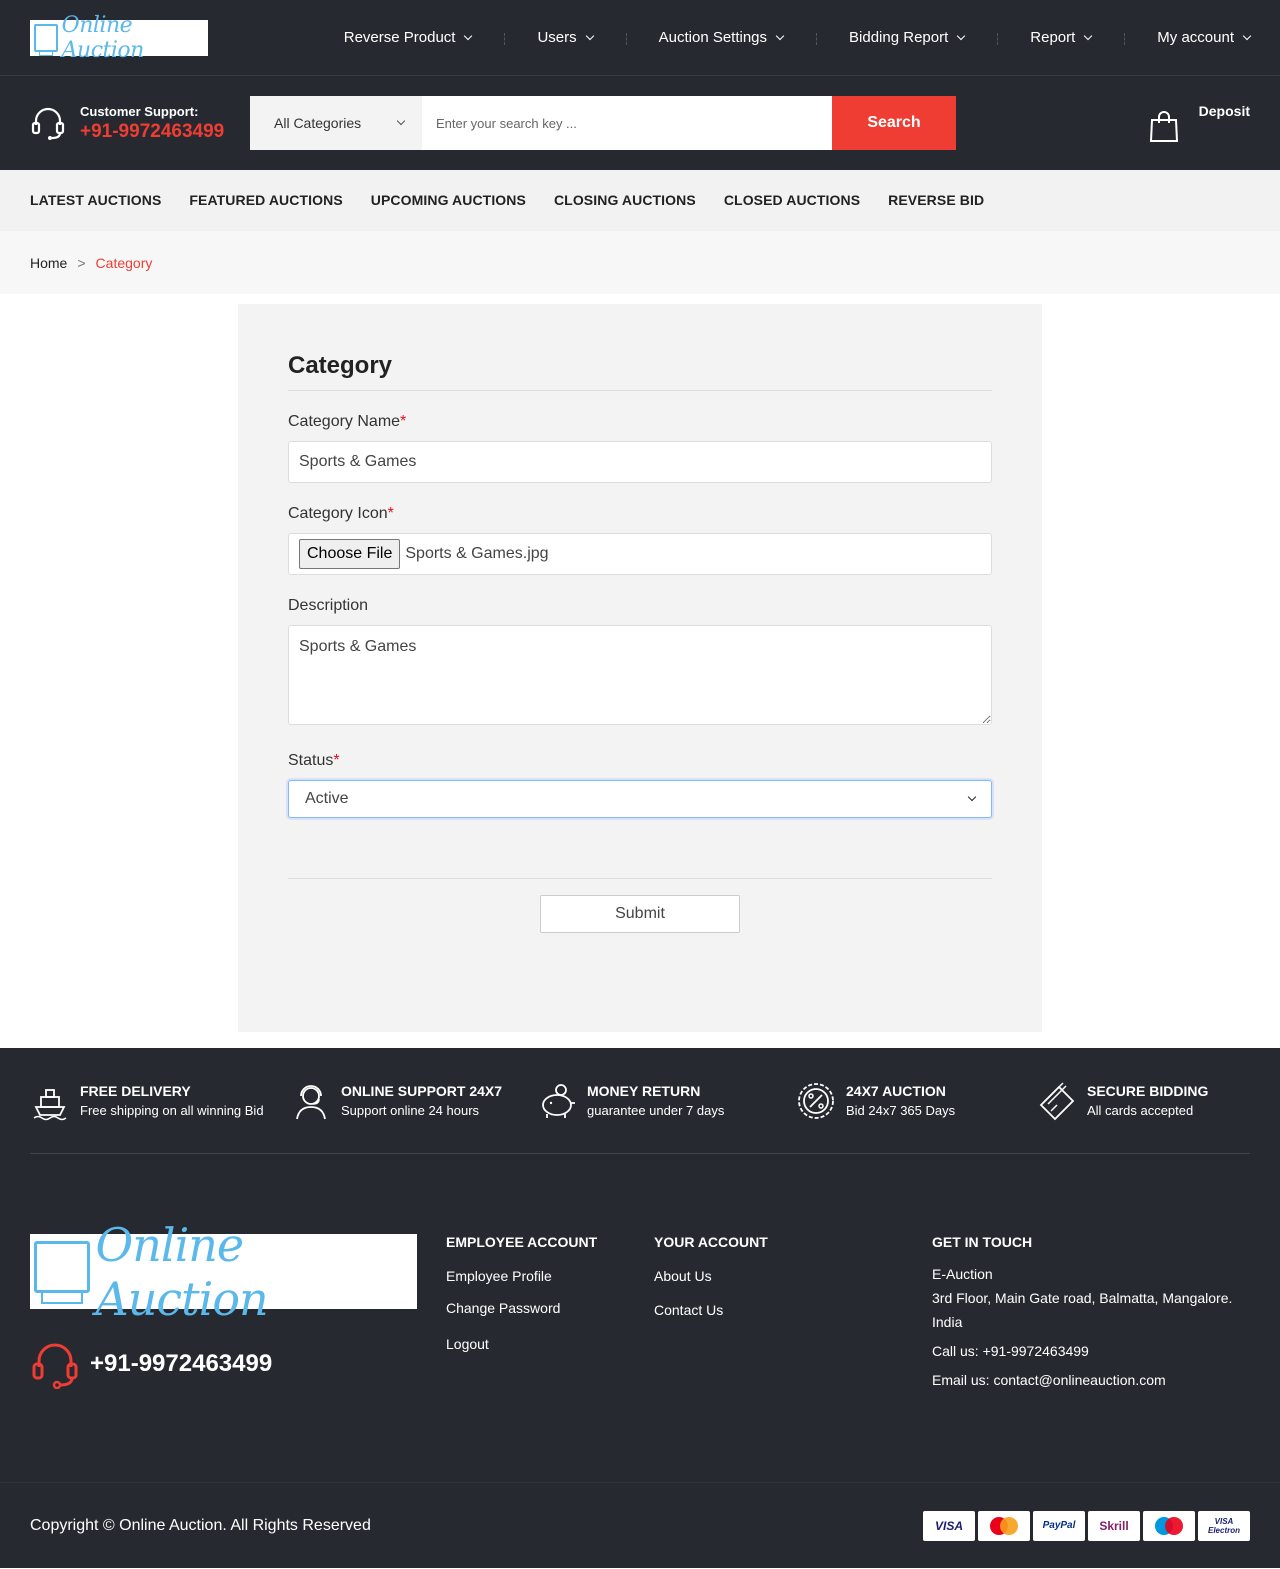 This screenshot has width=1280, height=1569. What do you see at coordinates (172, 1091) in the screenshot?
I see `feature-title: FREE DELIVERY` at bounding box center [172, 1091].